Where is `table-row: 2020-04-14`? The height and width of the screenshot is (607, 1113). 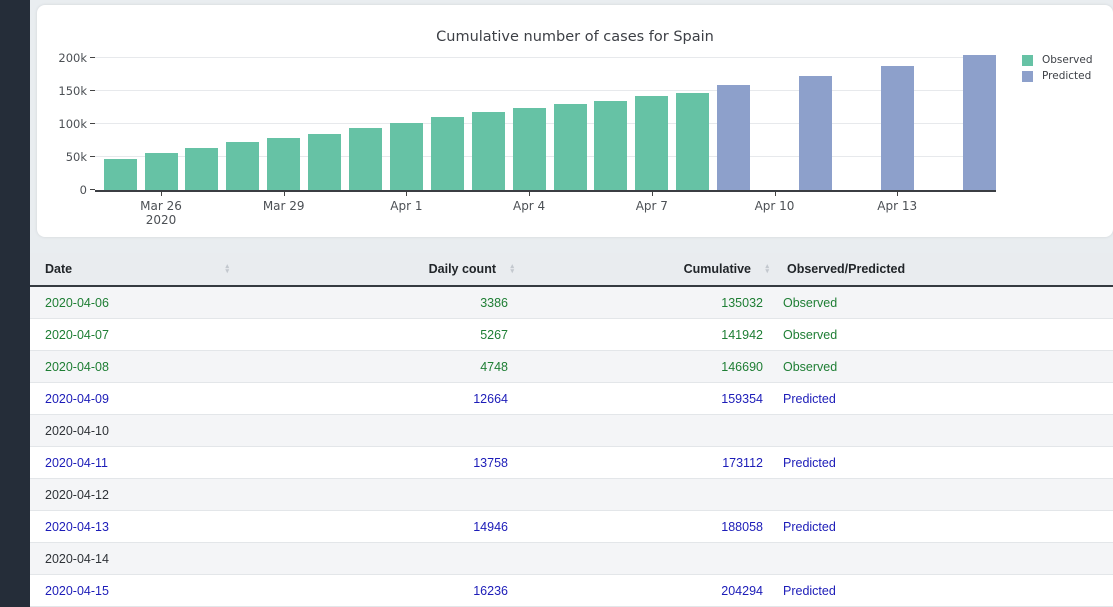
table-row: 2020-04-14 is located at coordinates (571, 558).